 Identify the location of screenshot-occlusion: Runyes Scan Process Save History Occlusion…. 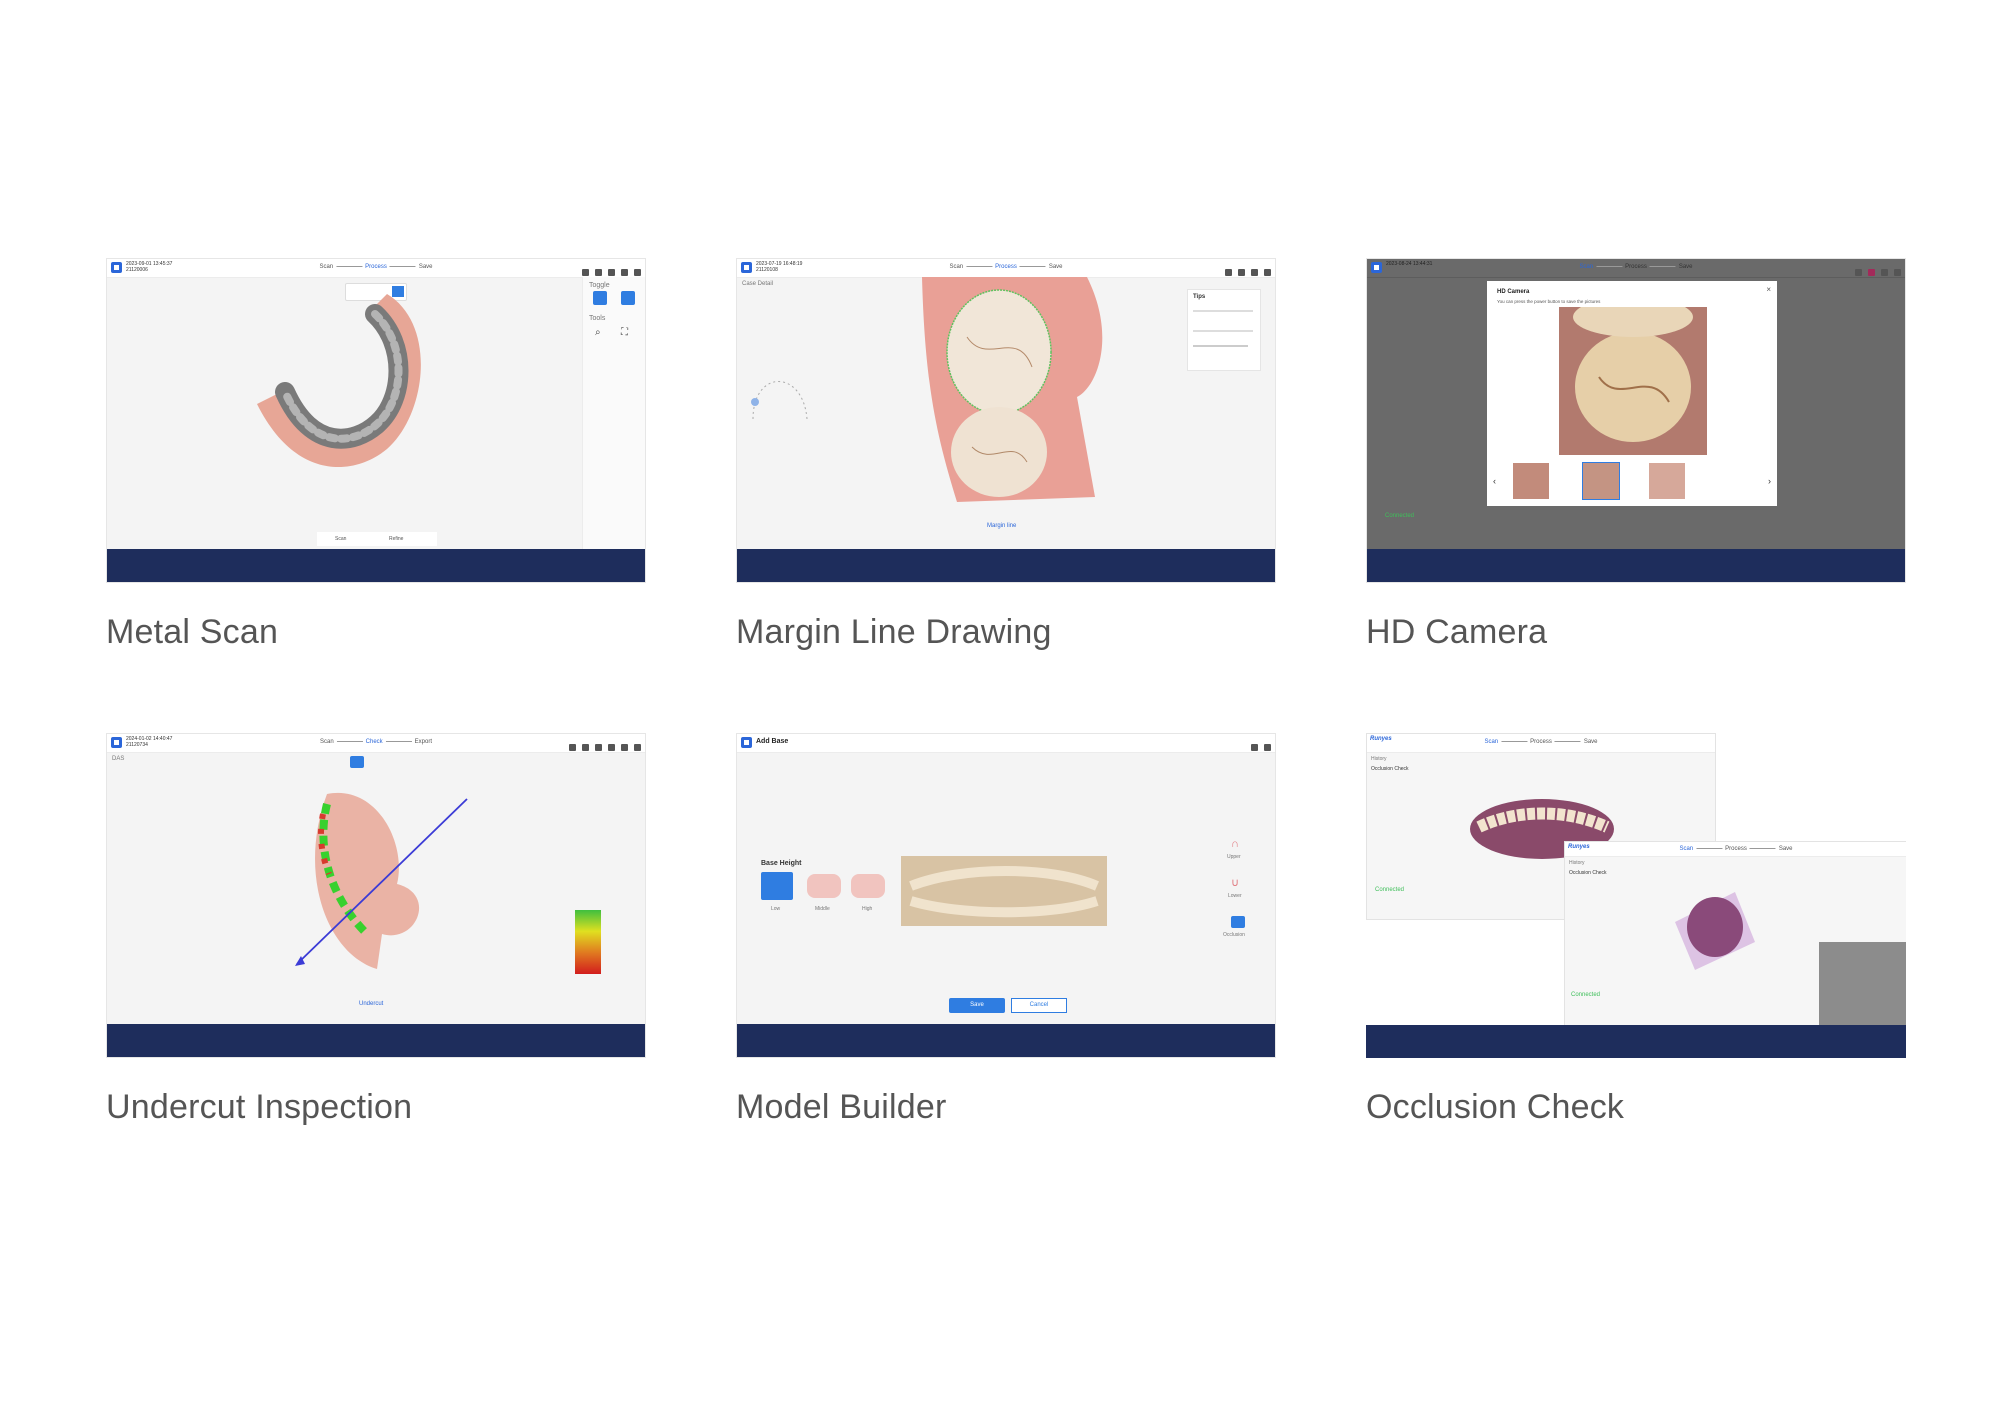
(1636, 895).